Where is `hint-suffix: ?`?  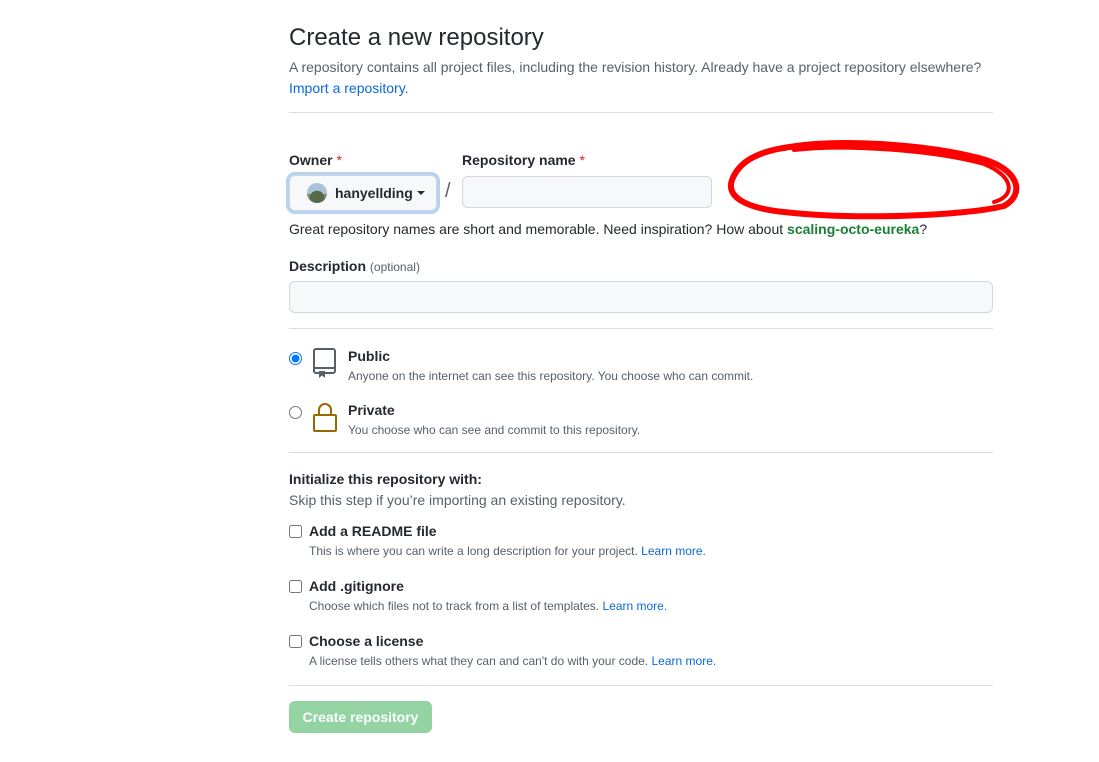 hint-suffix: ? is located at coordinates (923, 229).